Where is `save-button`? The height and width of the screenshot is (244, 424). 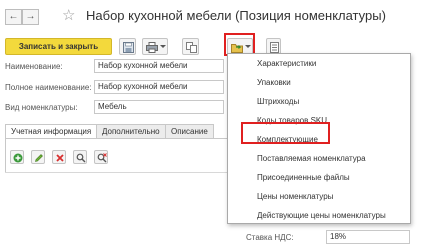
save-button is located at coordinates (127, 46).